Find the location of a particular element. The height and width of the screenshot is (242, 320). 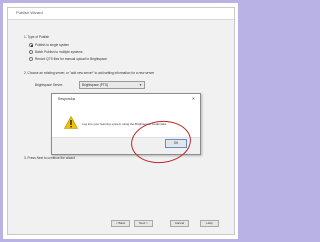

wizard-title: Publish Wizard is located at coordinates (29, 12).